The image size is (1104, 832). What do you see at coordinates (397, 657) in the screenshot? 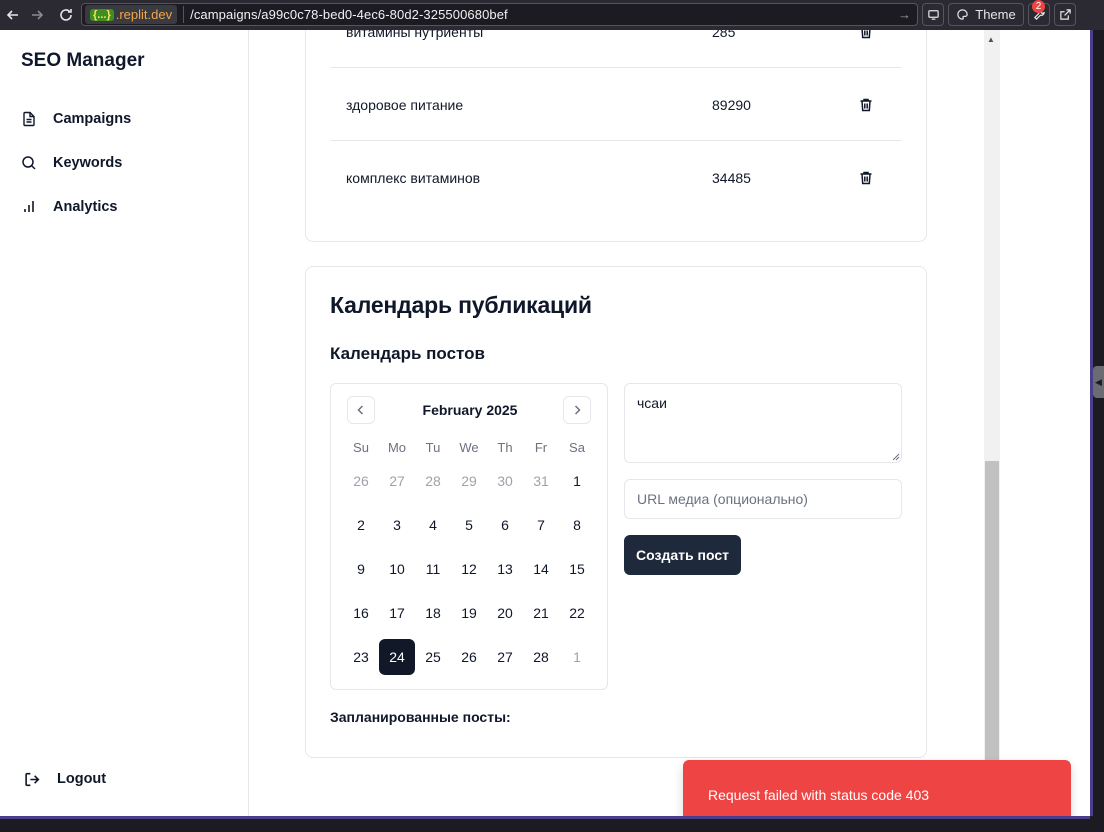
I see `calendar-day-selected: 24` at bounding box center [397, 657].